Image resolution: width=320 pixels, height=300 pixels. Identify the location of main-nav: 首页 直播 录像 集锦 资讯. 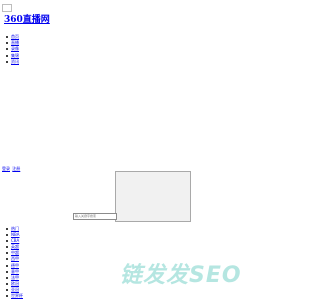
(12, 49).